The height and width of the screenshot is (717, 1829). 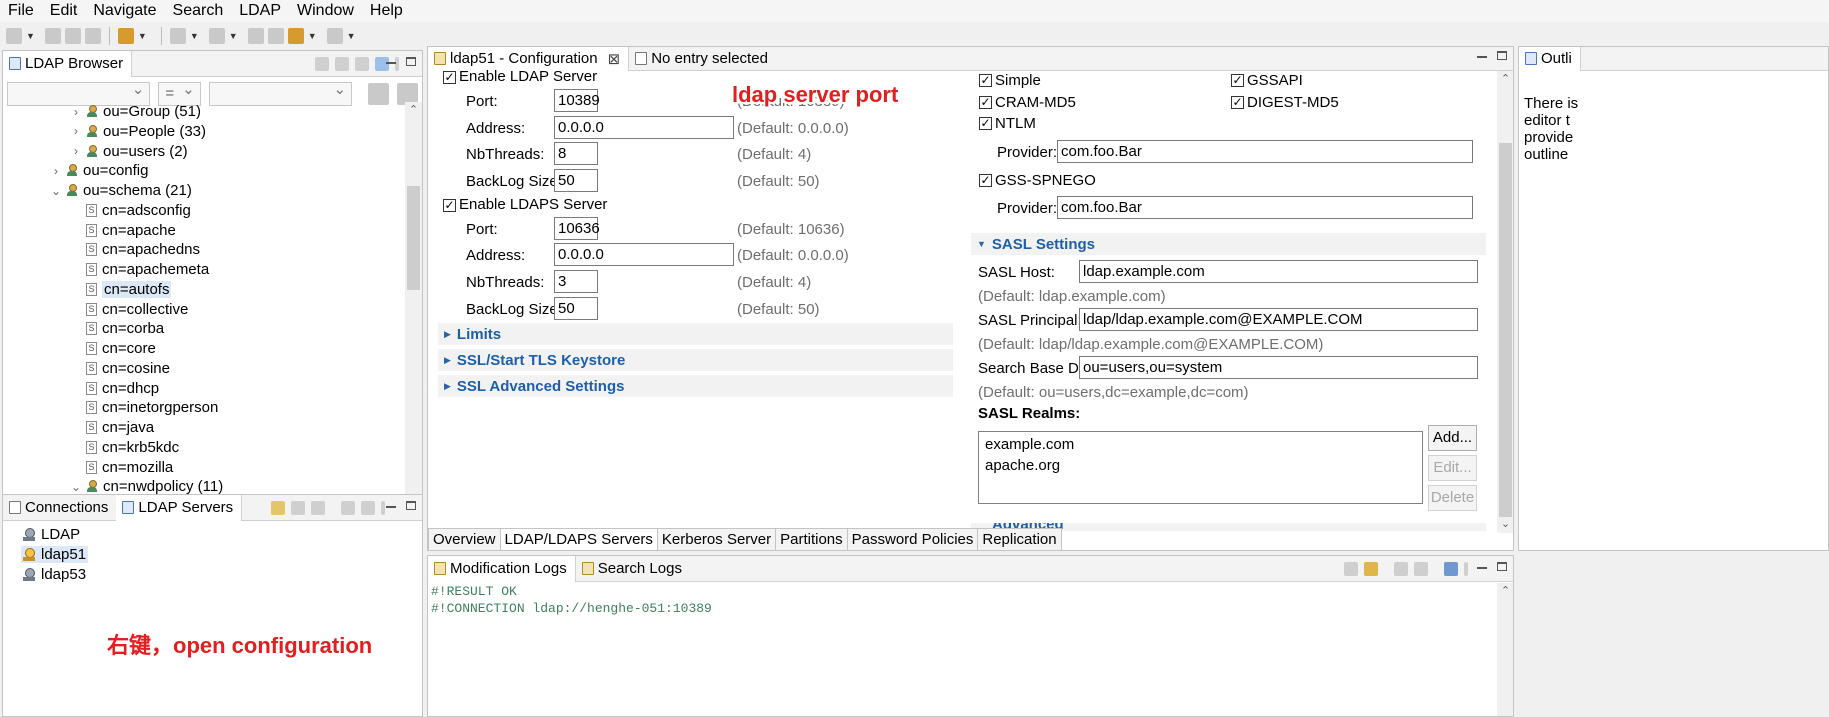 I want to click on cram-md5-checkbox: ✓, so click(x=985, y=102).